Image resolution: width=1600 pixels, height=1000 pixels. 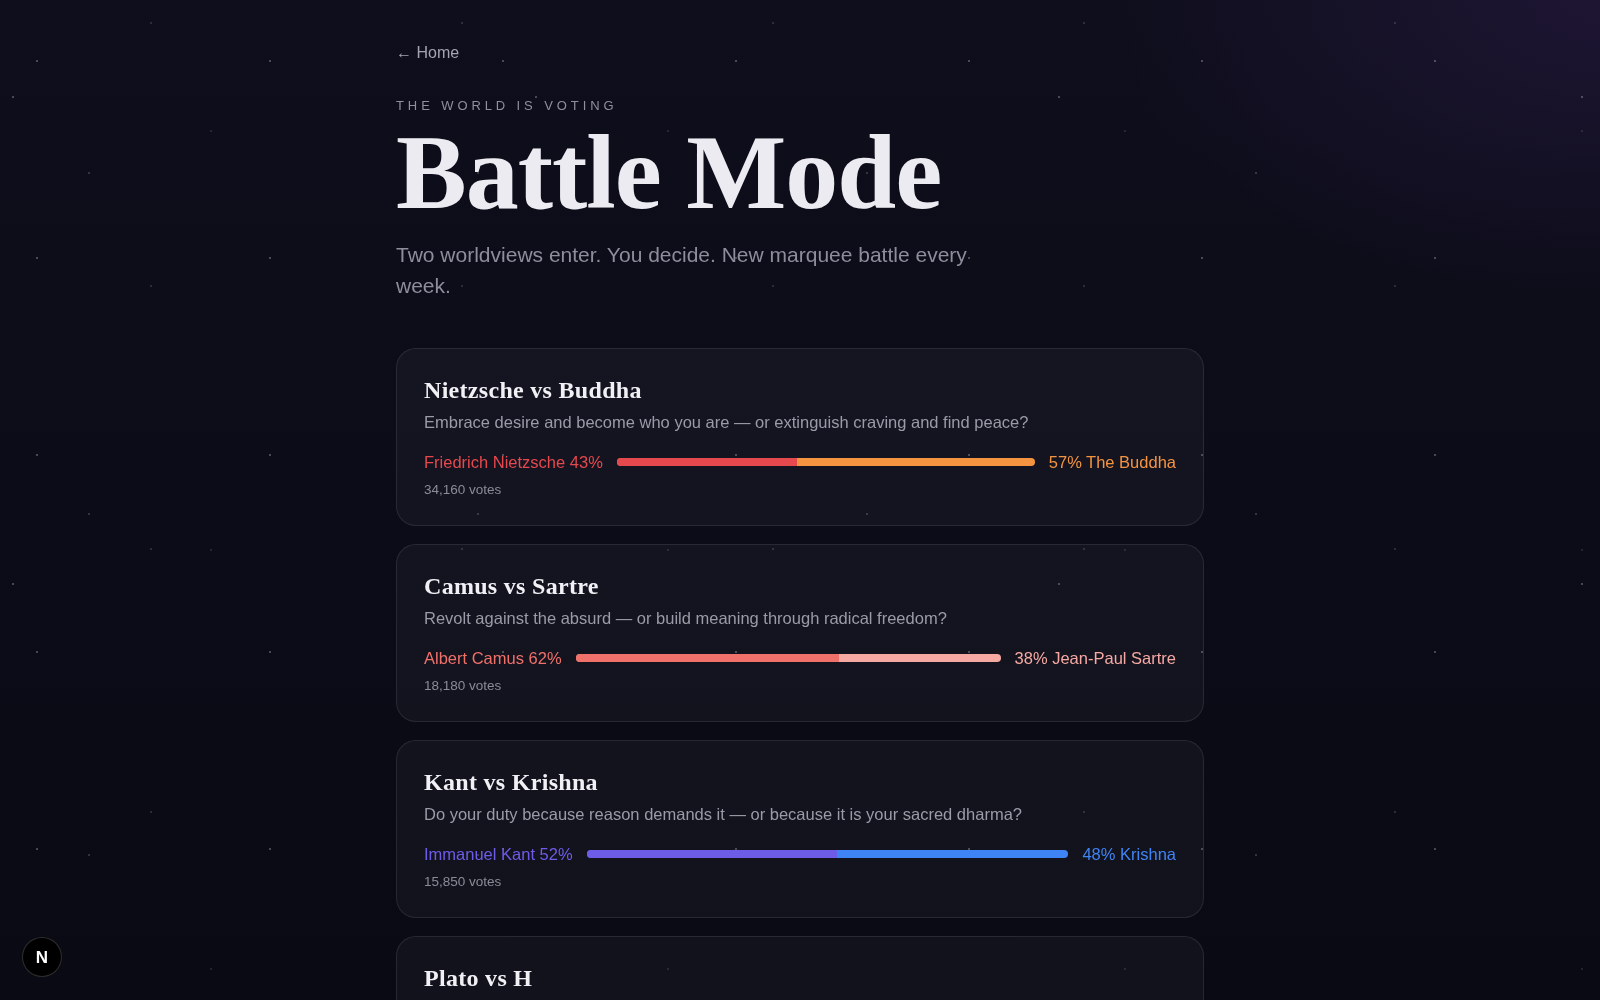 I want to click on battle-title: Nietzsche vs Buddha, so click(x=533, y=390).